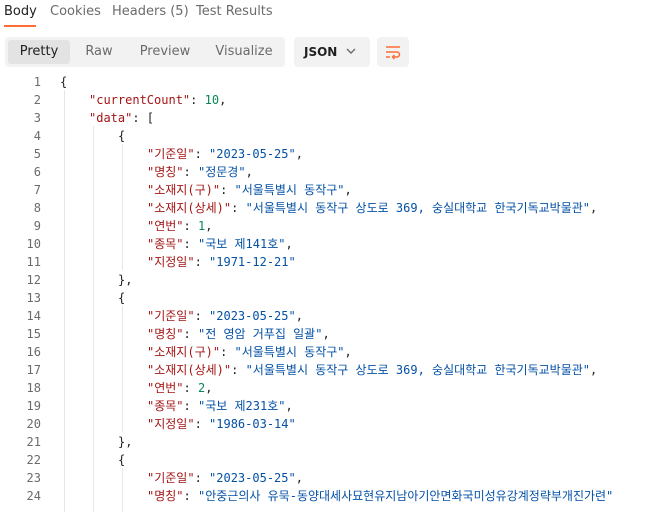 The width and height of the screenshot is (651, 512). What do you see at coordinates (244, 52) in the screenshot?
I see `view-mode-visualize-button: Visualize` at bounding box center [244, 52].